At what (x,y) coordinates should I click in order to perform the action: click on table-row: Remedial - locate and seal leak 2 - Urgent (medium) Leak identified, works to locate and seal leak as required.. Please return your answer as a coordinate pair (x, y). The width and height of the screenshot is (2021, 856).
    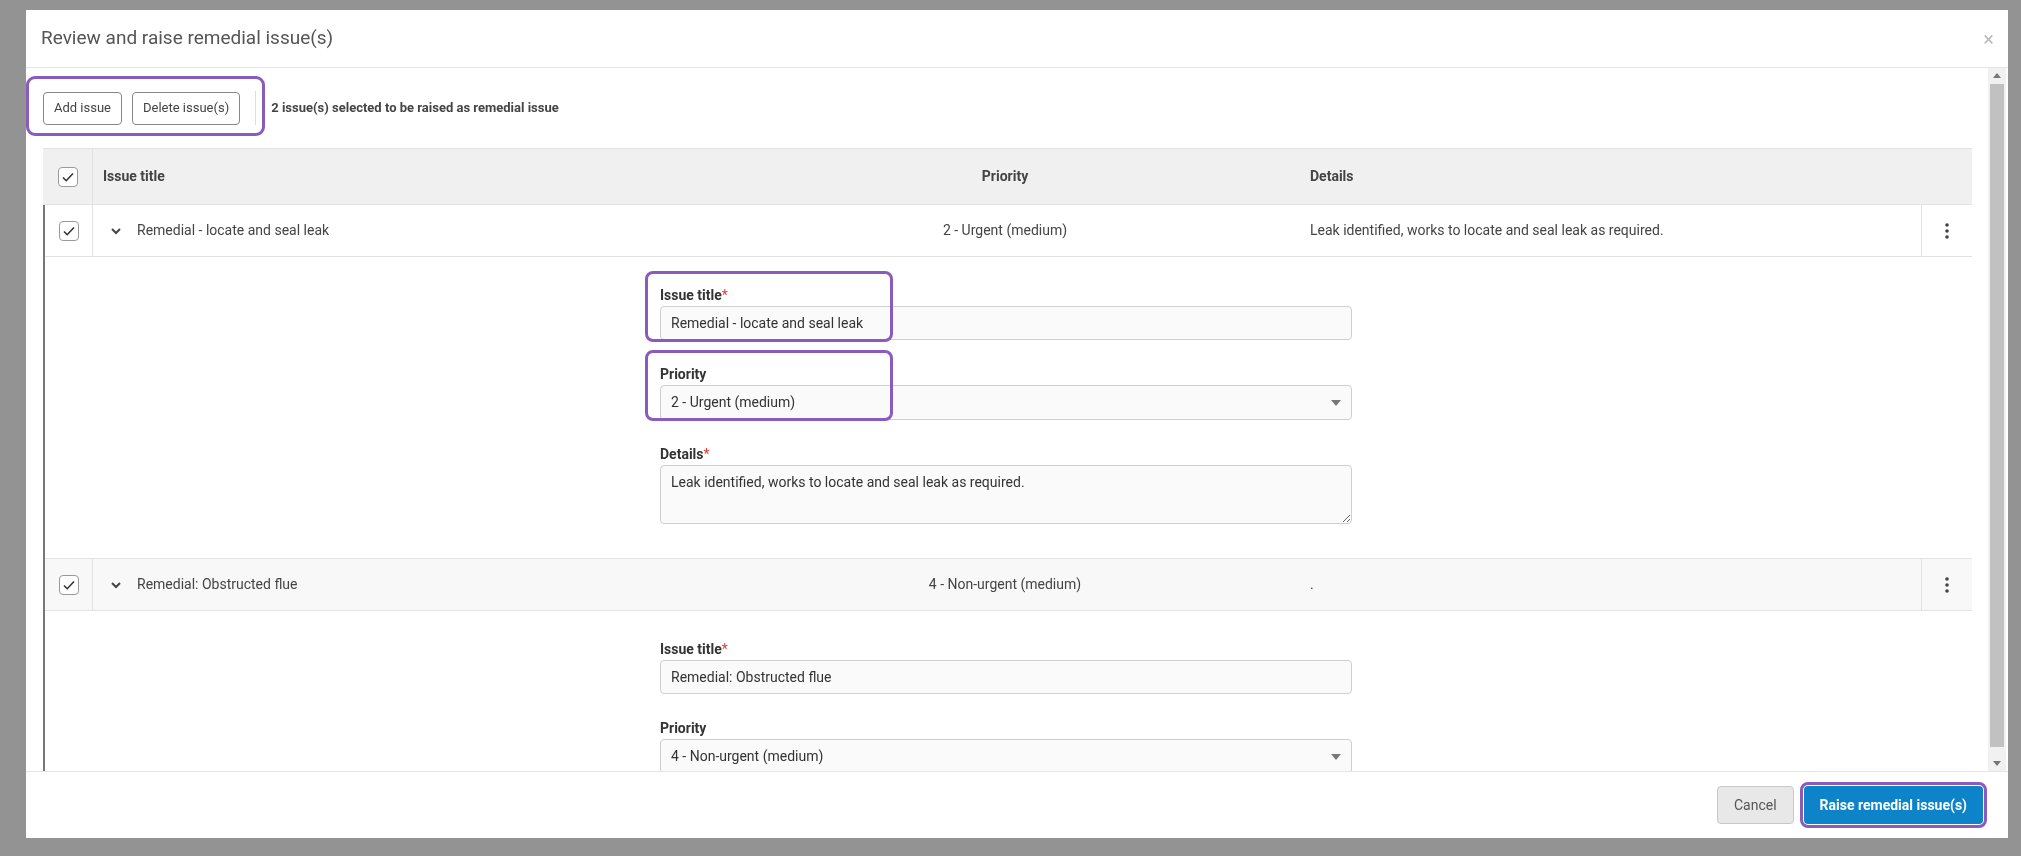
    Looking at the image, I should click on (1008, 231).